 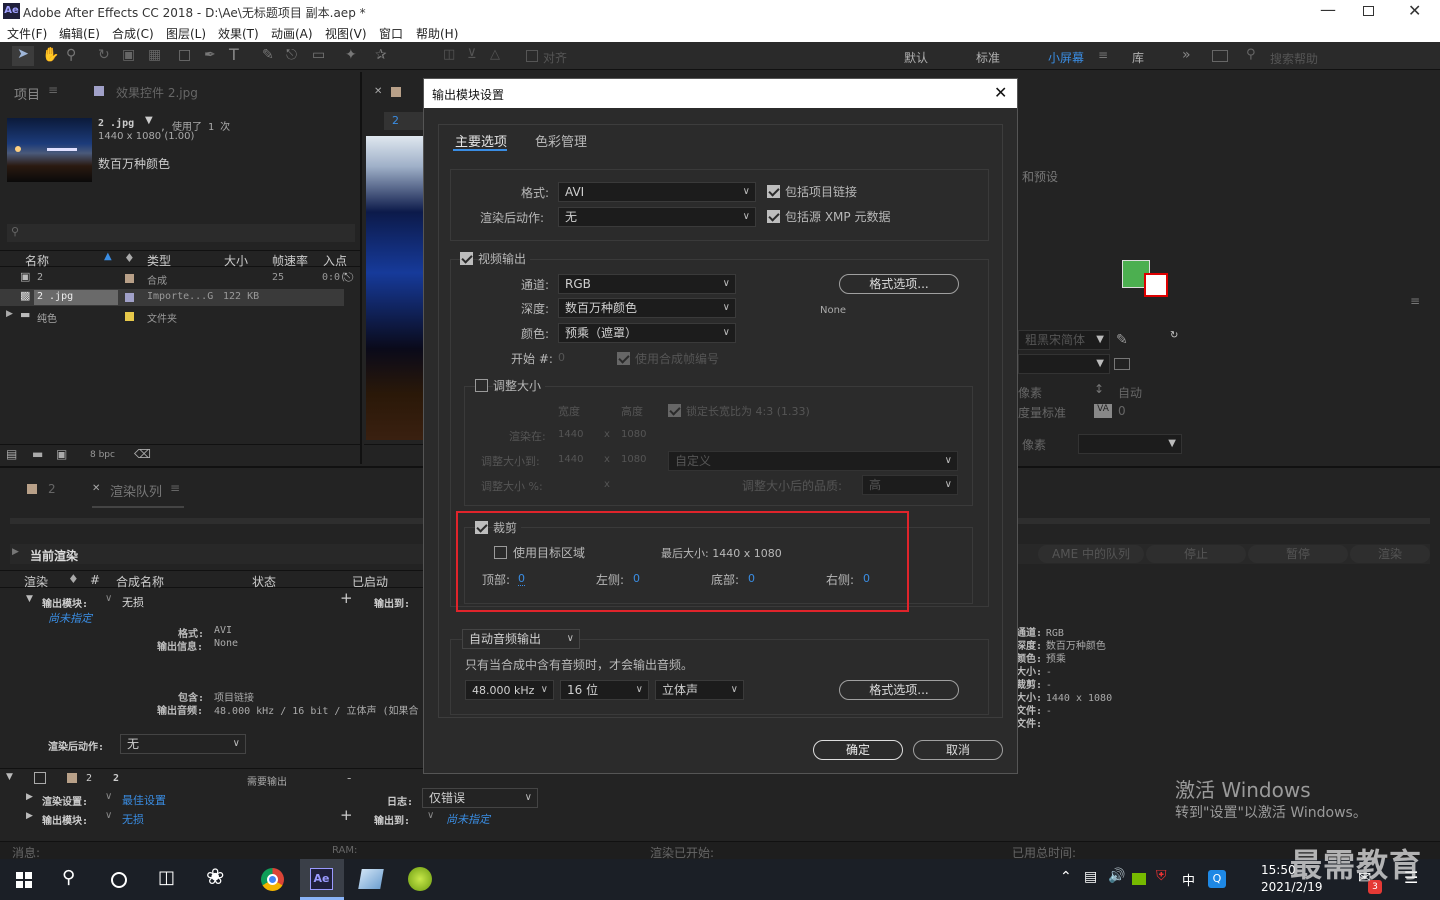 What do you see at coordinates (371, 879) in the screenshot?
I see `notebook-app-icon` at bounding box center [371, 879].